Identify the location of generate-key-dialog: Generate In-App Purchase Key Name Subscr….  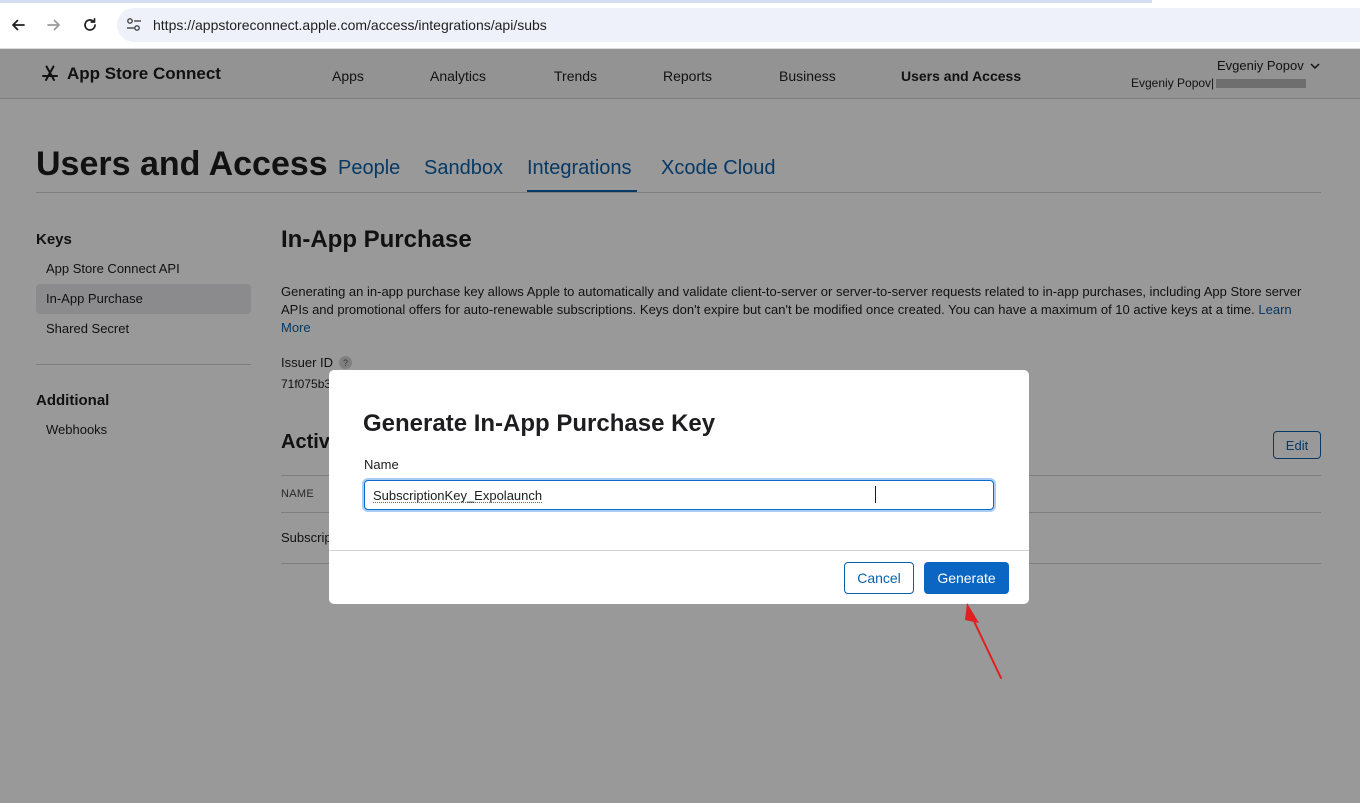
(679, 487).